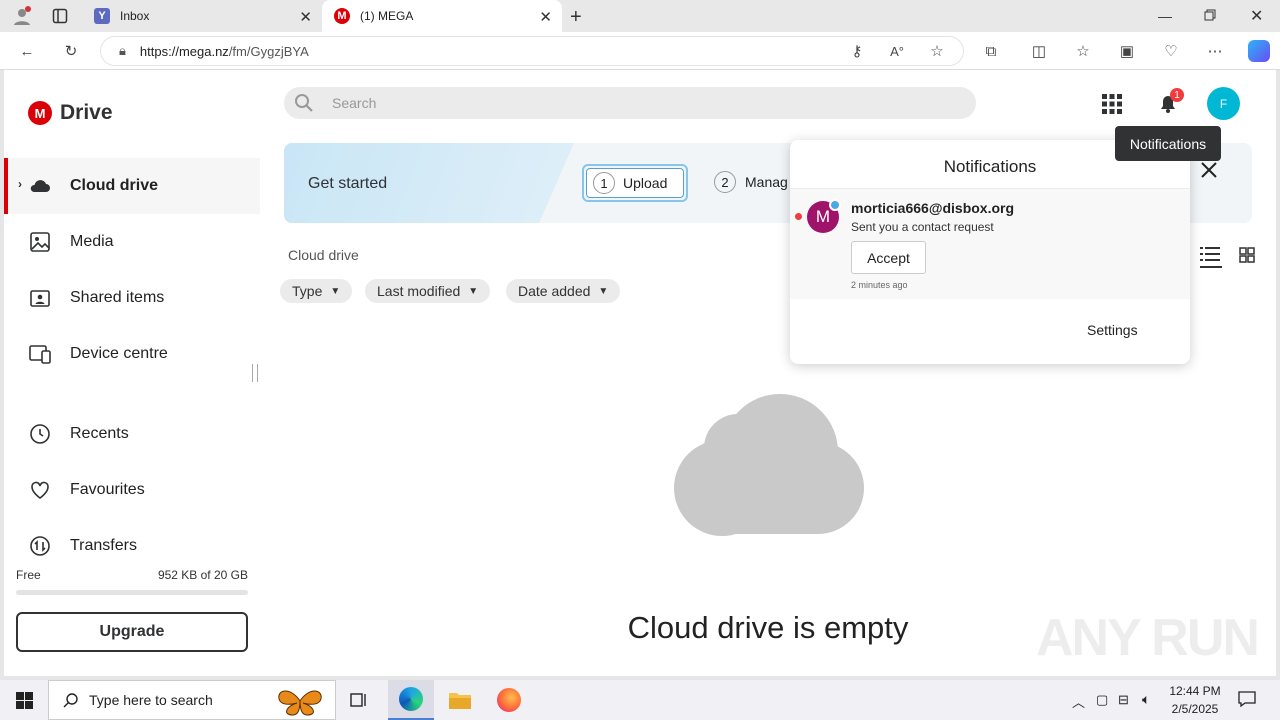 The image size is (1280, 720). What do you see at coordinates (1112, 104) in the screenshot?
I see `apps-grid-icon` at bounding box center [1112, 104].